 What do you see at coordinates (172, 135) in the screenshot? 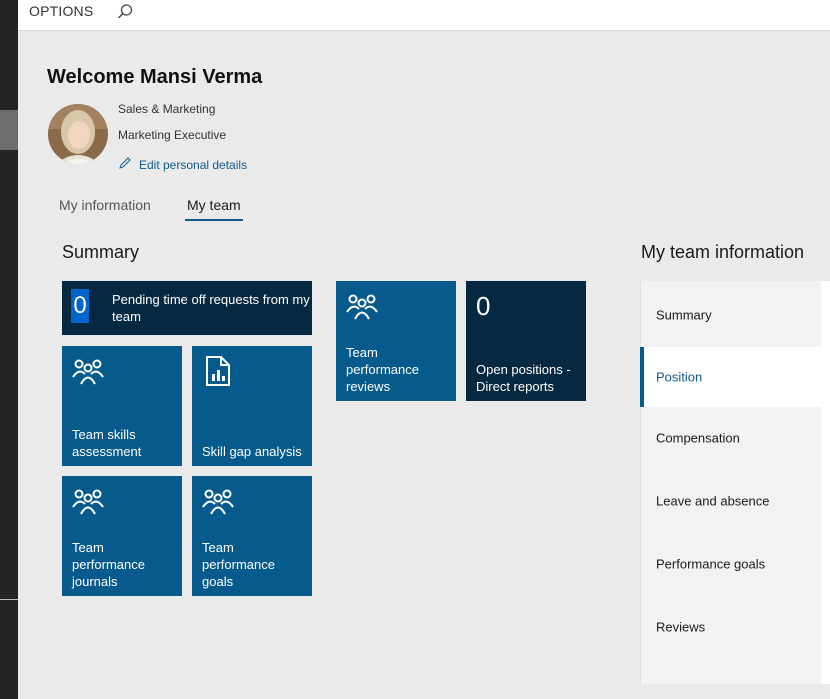
I see `job-title-label: Marketing Executive` at bounding box center [172, 135].